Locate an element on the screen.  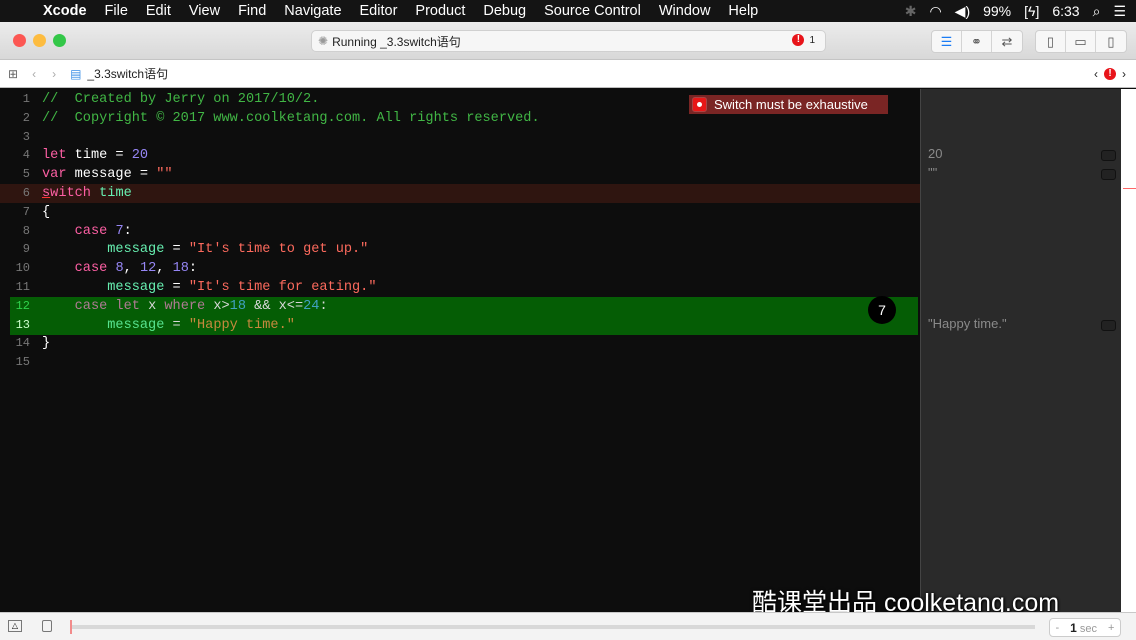
menu-source-control: Source Control is located at coordinates (592, 11).